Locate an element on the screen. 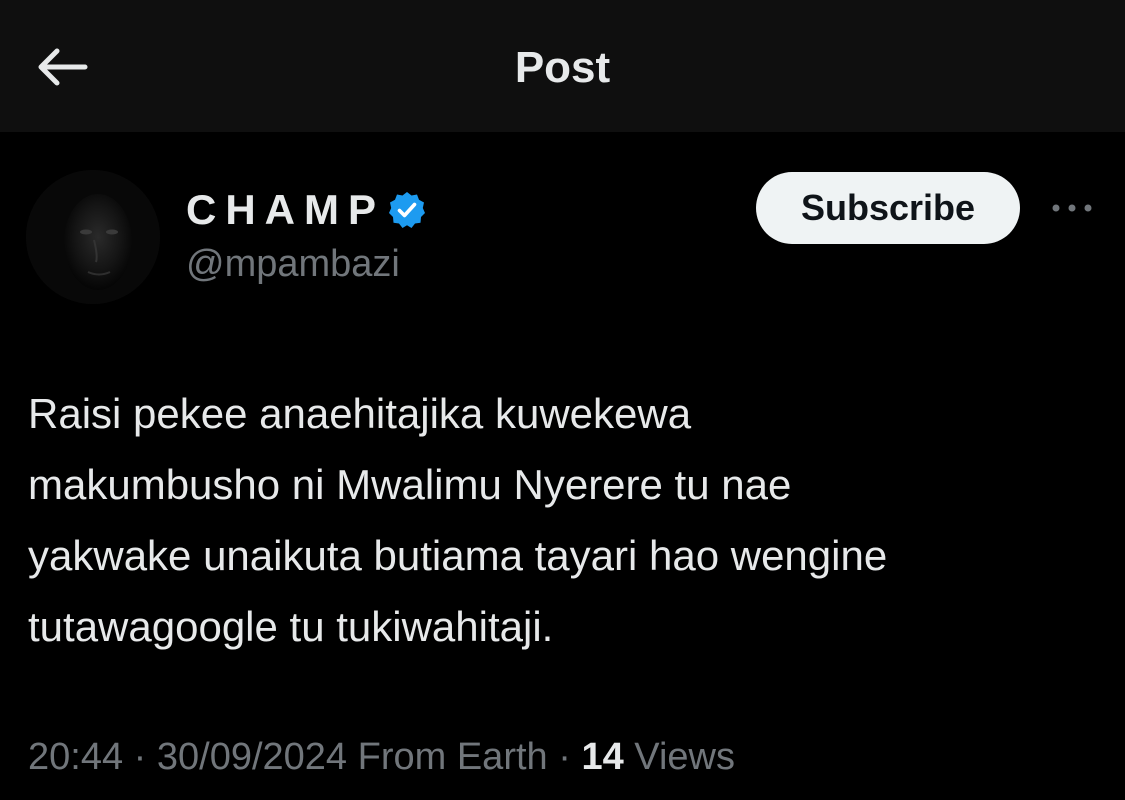 This screenshot has width=1125, height=800. post-metadata: 20:44 · 30/09/2024 From Earth · 14 Views is located at coordinates (381, 757).